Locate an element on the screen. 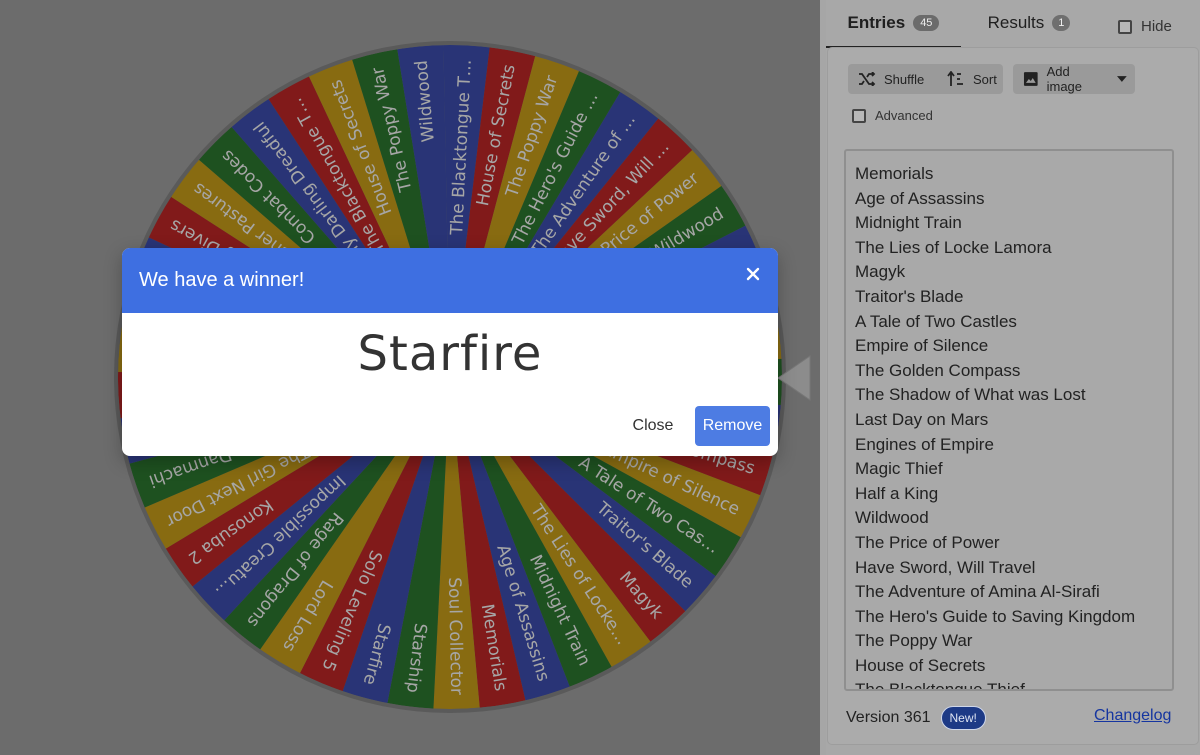 Image resolution: width=1200 pixels, height=755 pixels. version-label: Version 361 is located at coordinates (888, 717).